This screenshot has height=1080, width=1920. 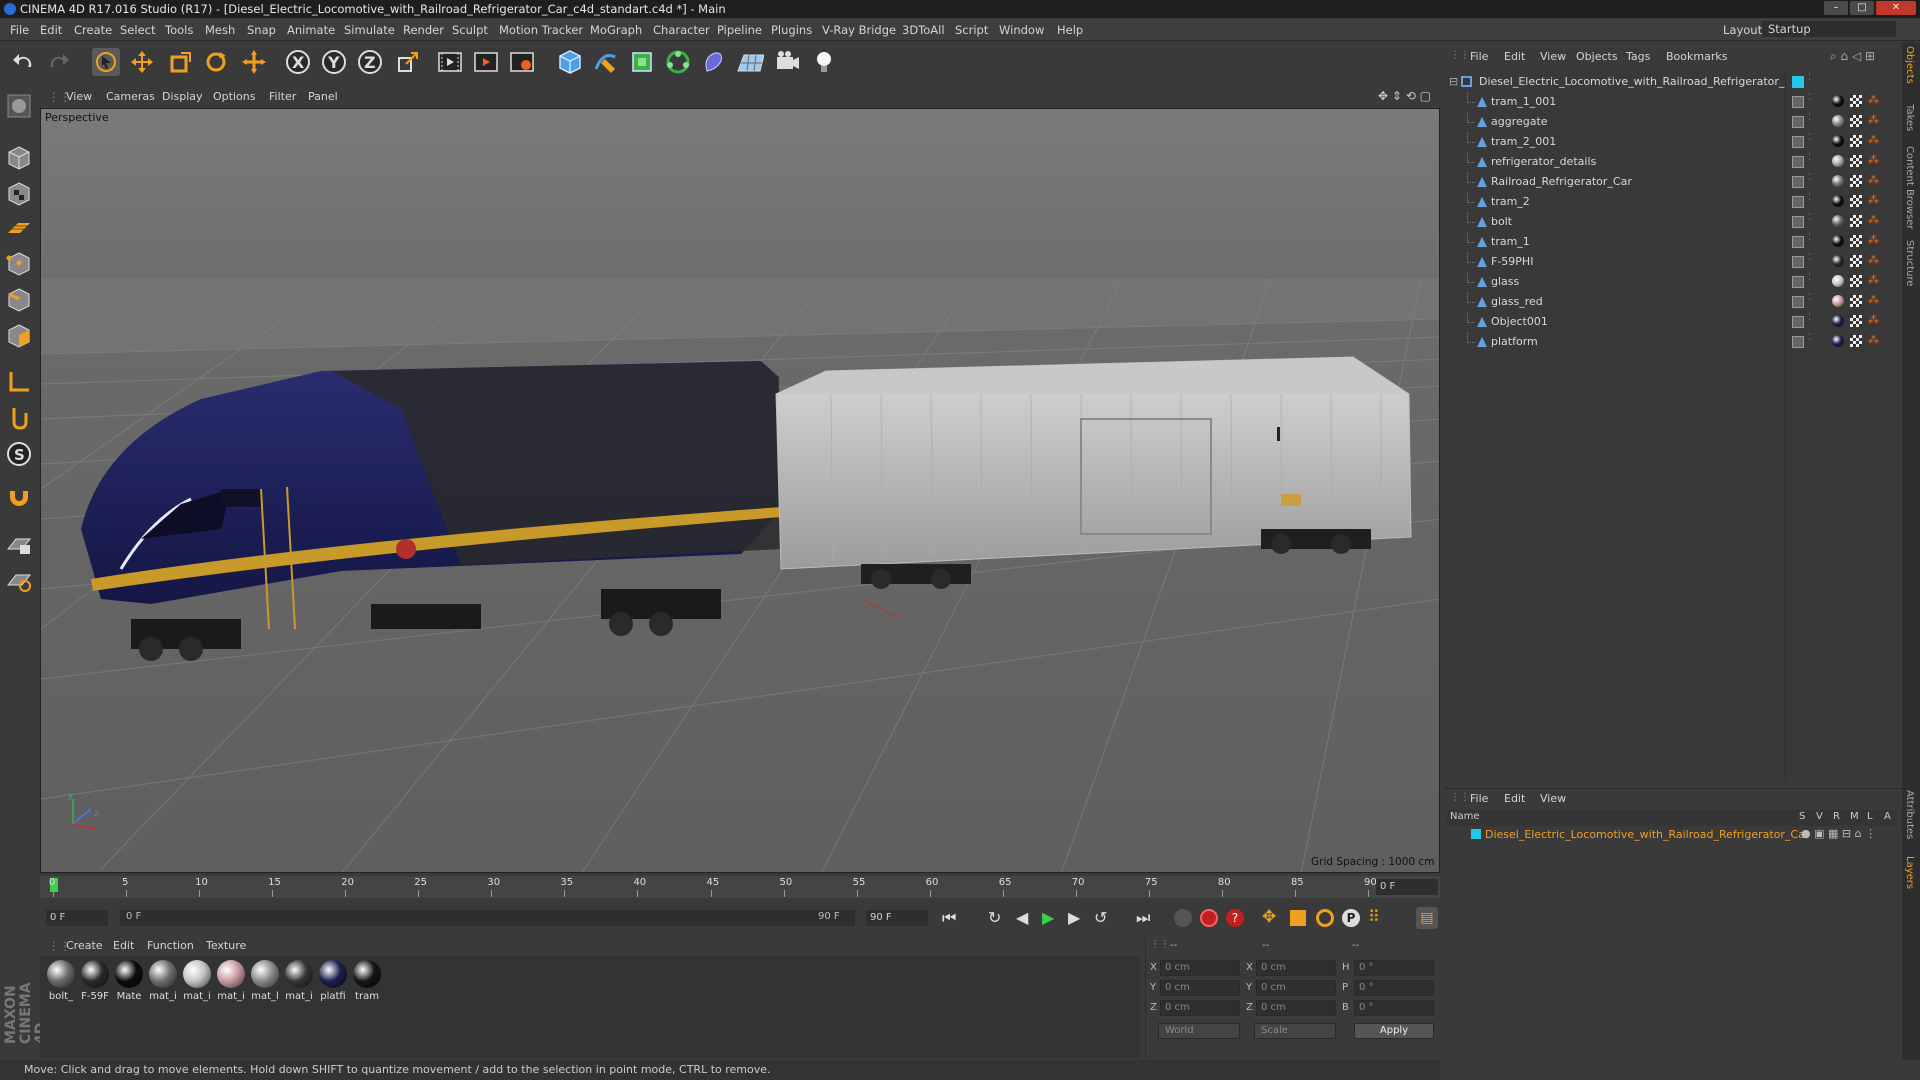 I want to click on object-menu-file: File, so click(x=1479, y=56).